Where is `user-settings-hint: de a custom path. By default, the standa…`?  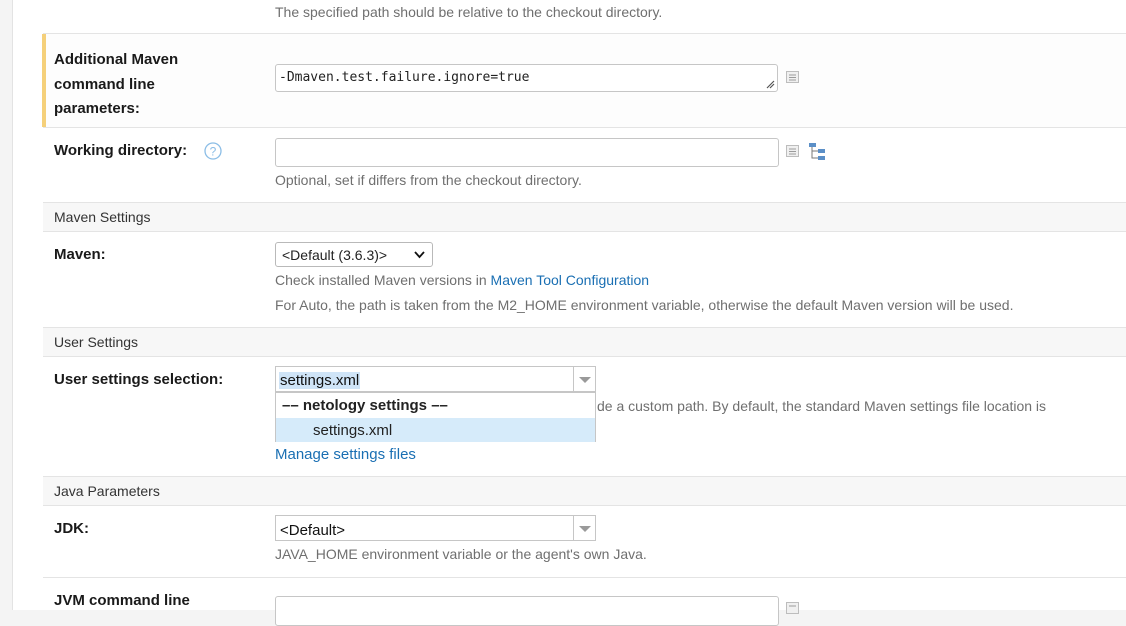
user-settings-hint: de a custom path. By default, the standa… is located at coordinates (822, 406).